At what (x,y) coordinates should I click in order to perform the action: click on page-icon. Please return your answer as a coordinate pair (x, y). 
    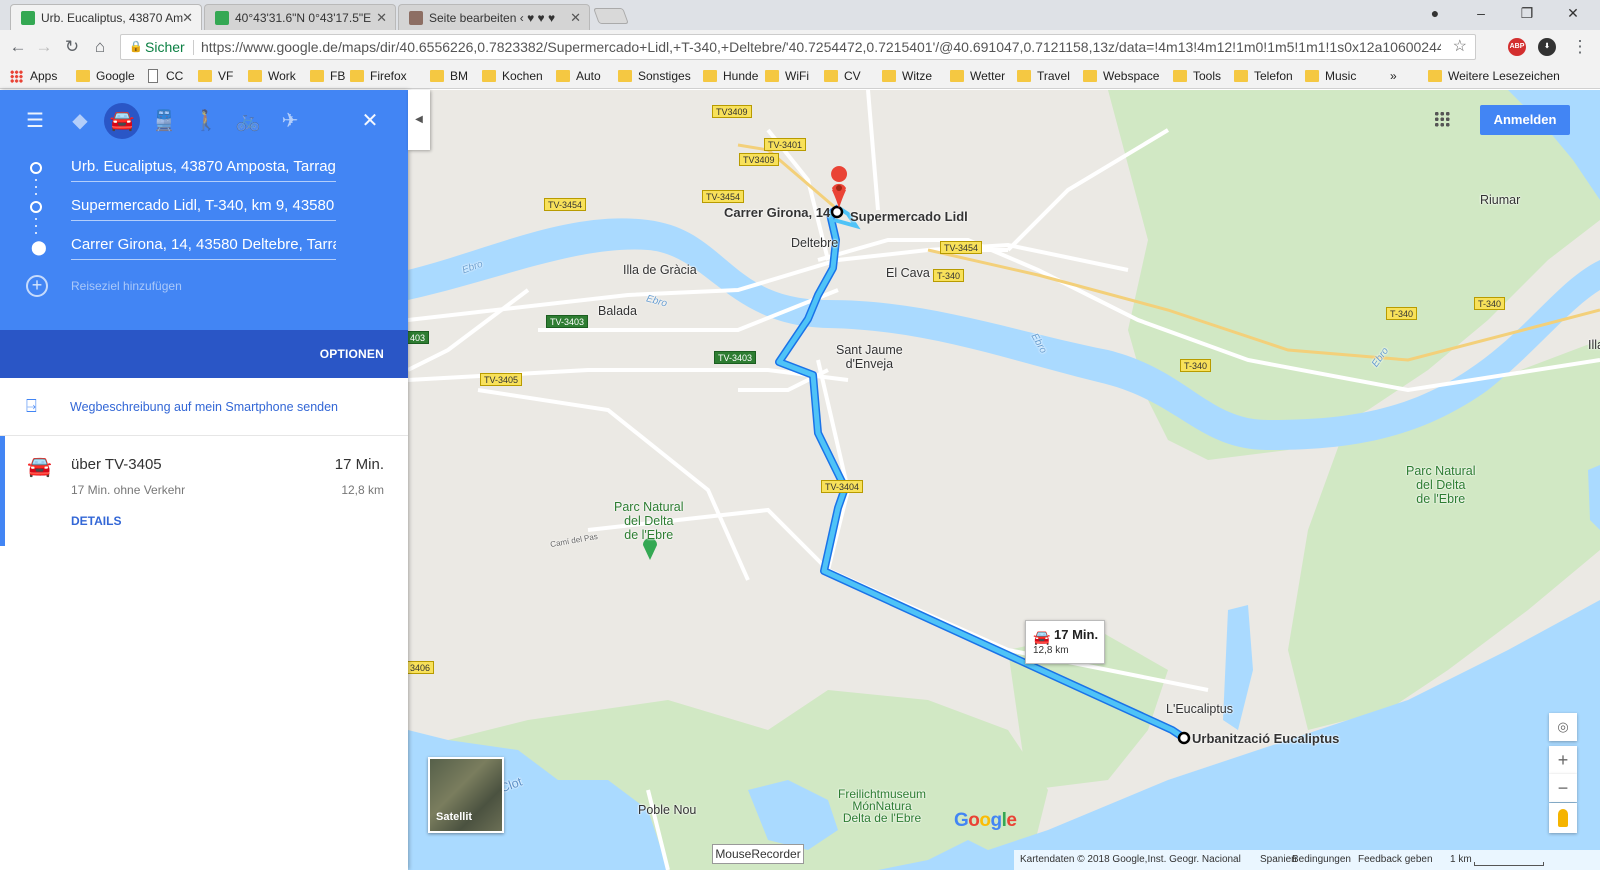
    Looking at the image, I should click on (153, 76).